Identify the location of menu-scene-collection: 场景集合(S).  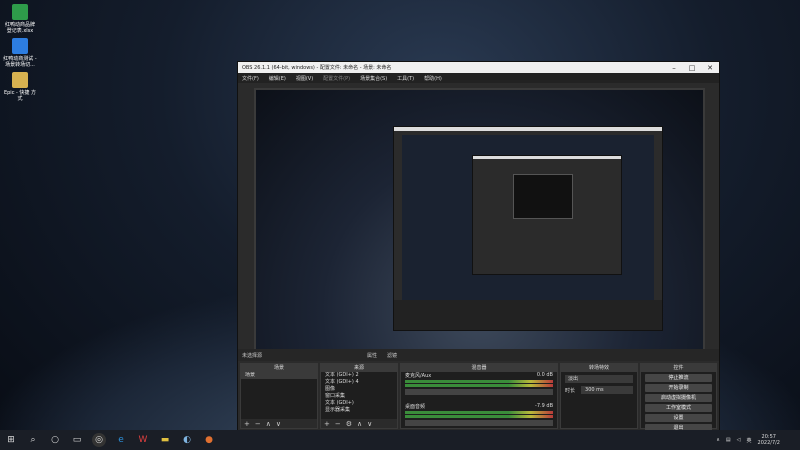
(373, 78).